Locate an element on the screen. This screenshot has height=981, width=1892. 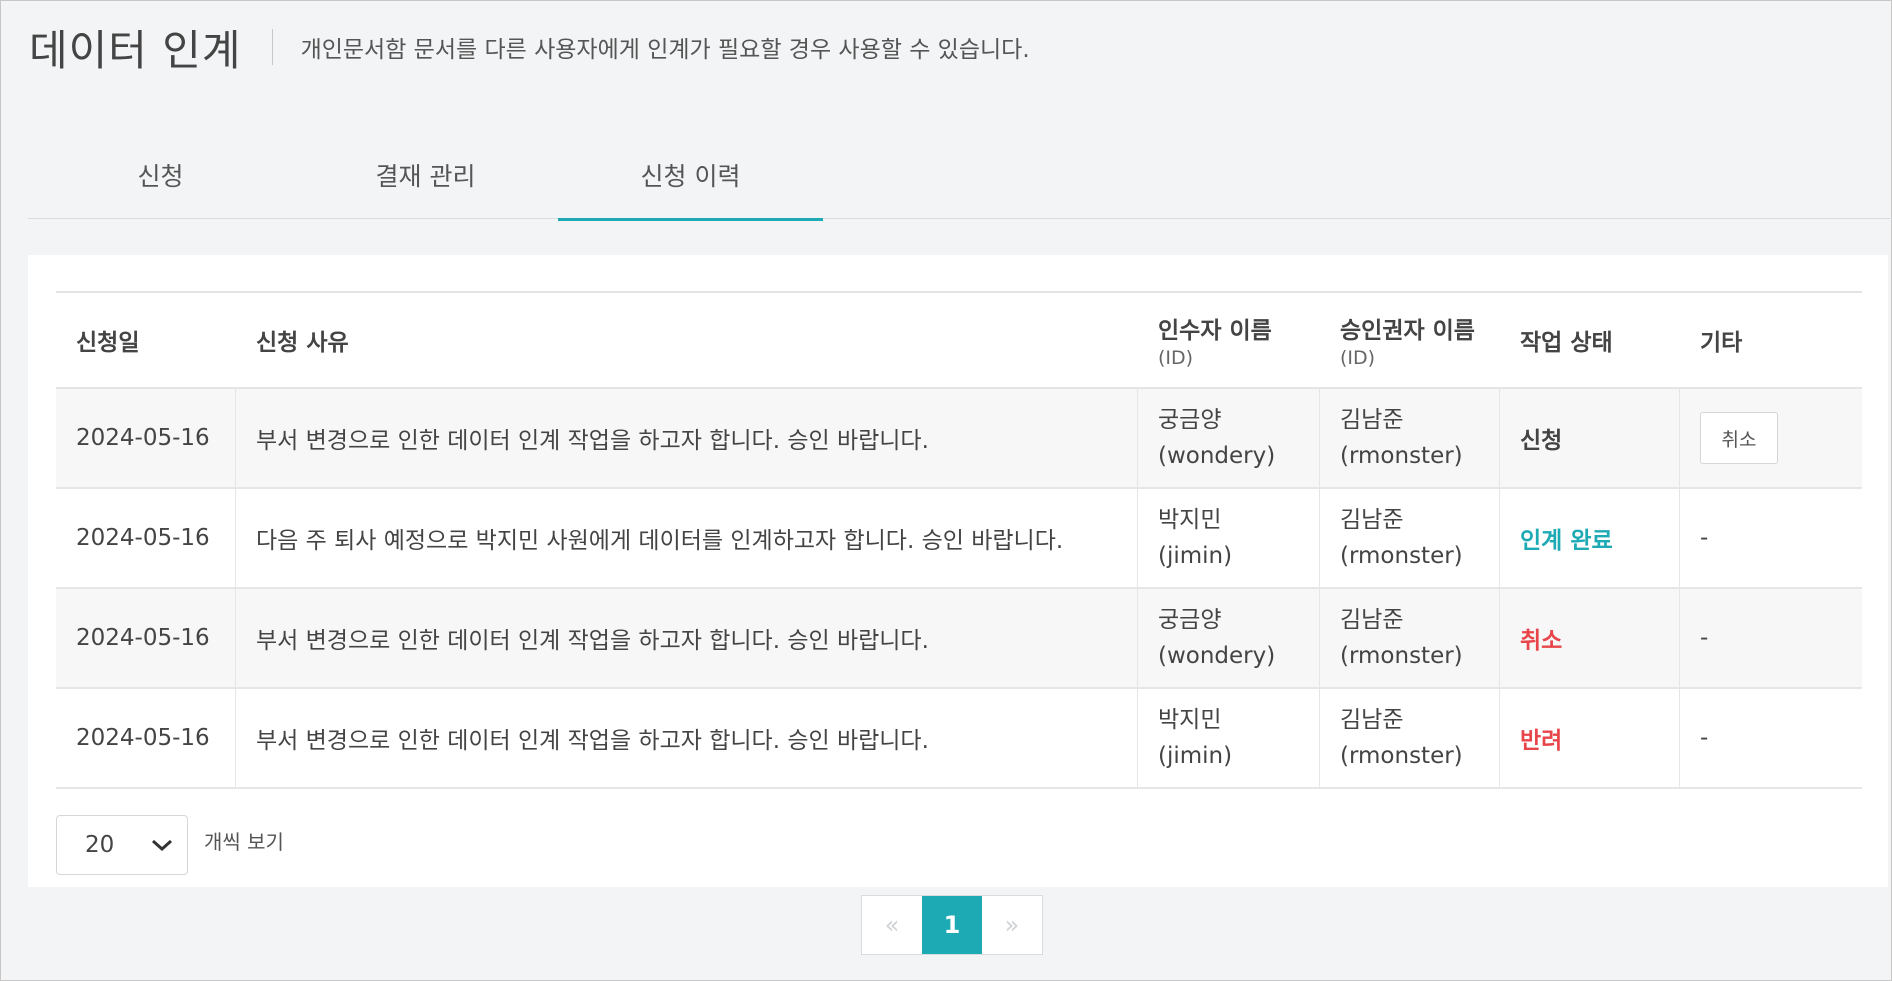
tab-apply: 신청 is located at coordinates (160, 175).